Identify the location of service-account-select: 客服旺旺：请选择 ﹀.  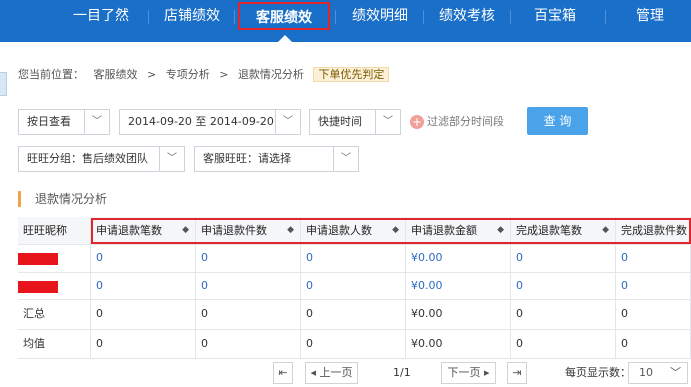
(276, 159).